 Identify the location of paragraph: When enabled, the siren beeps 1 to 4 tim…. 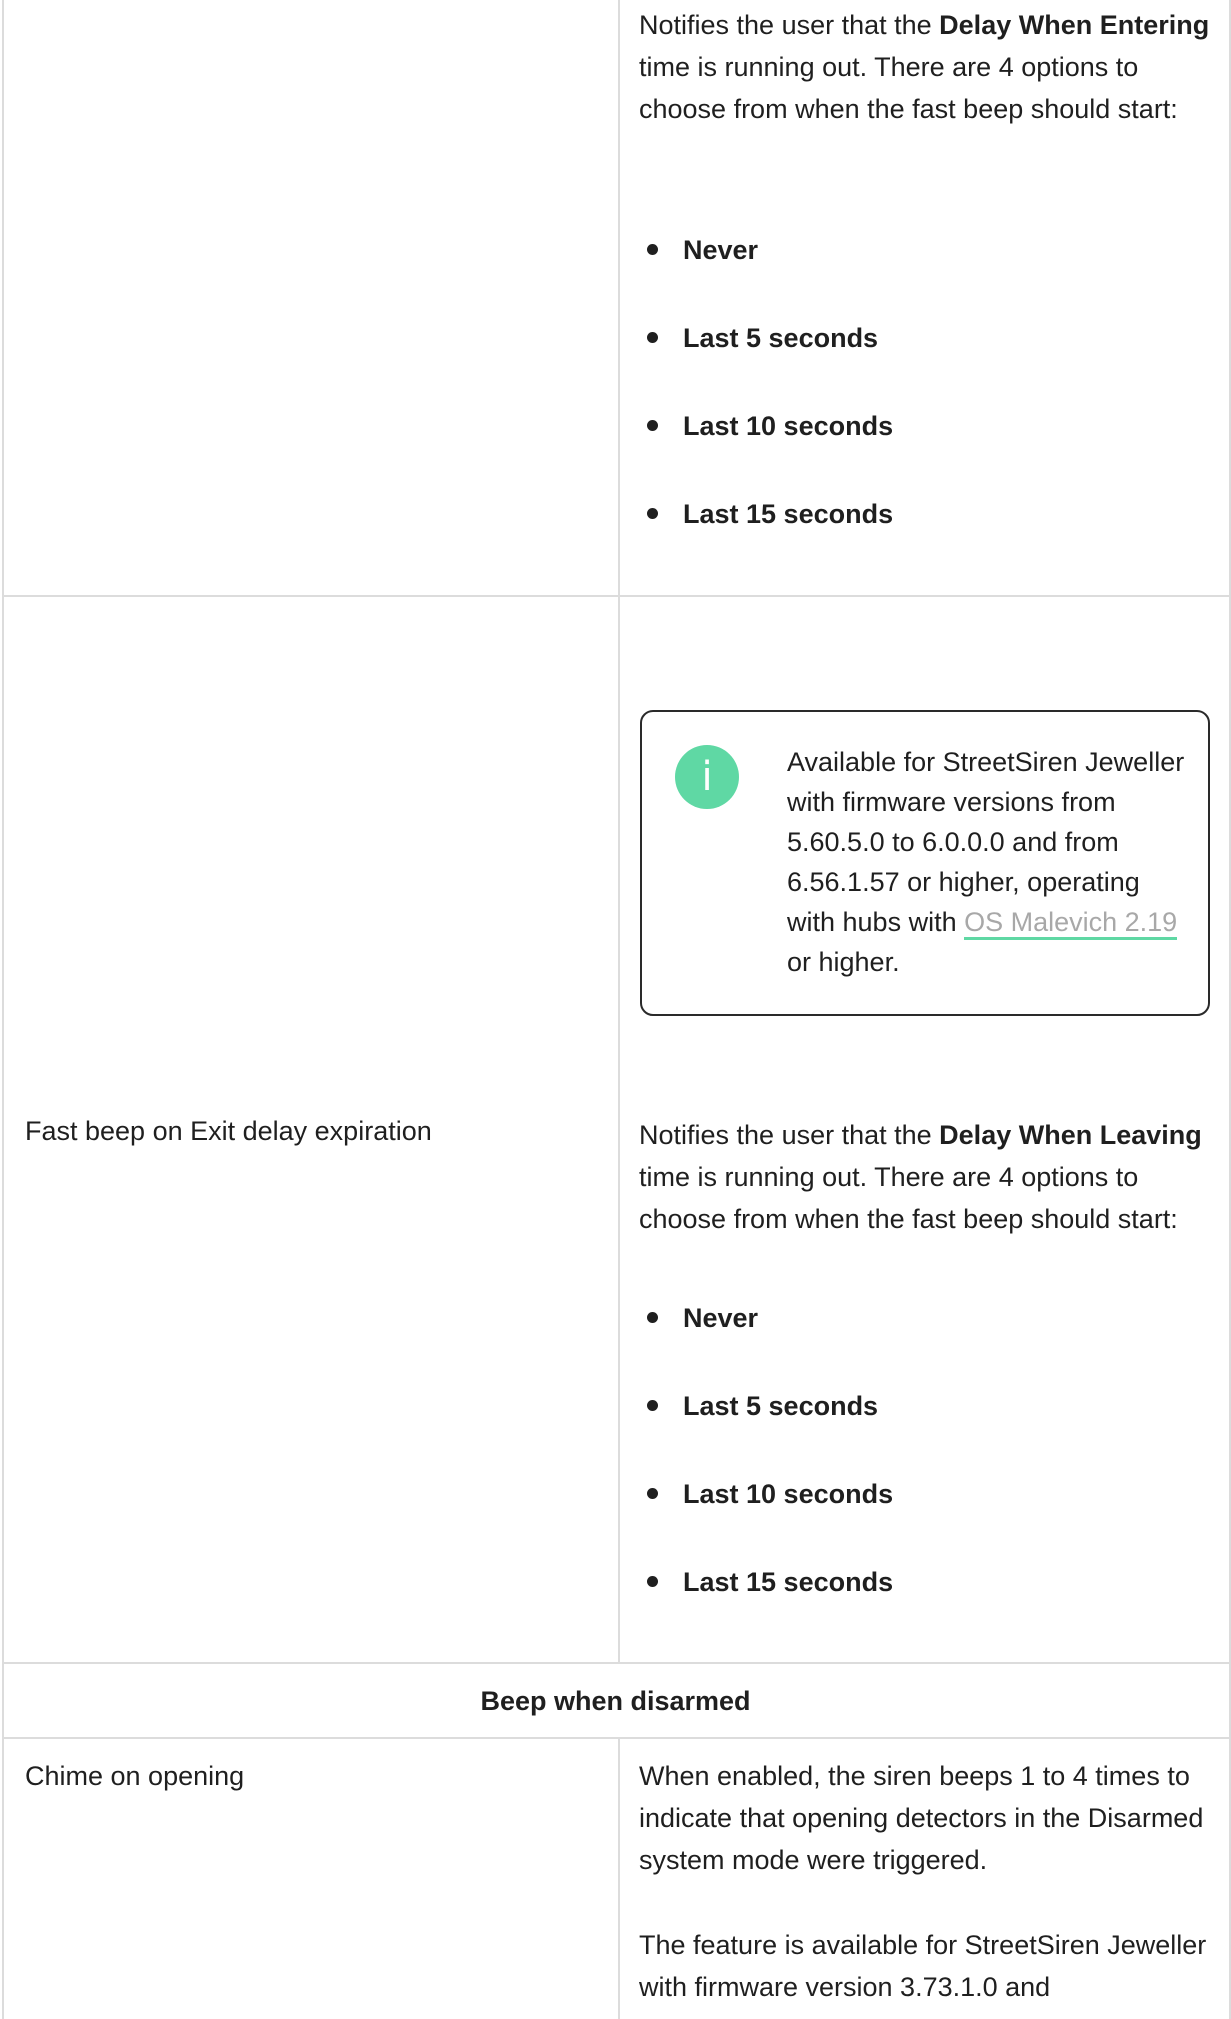
(921, 1818).